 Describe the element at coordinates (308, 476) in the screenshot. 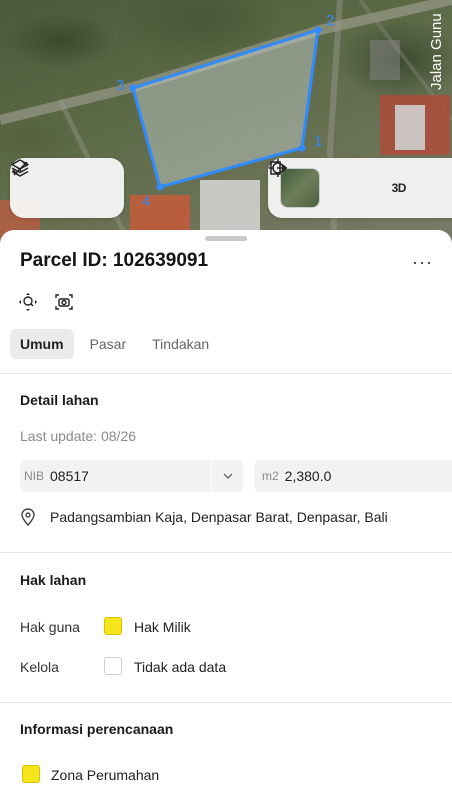

I see `area-value: 2,380.0` at that location.